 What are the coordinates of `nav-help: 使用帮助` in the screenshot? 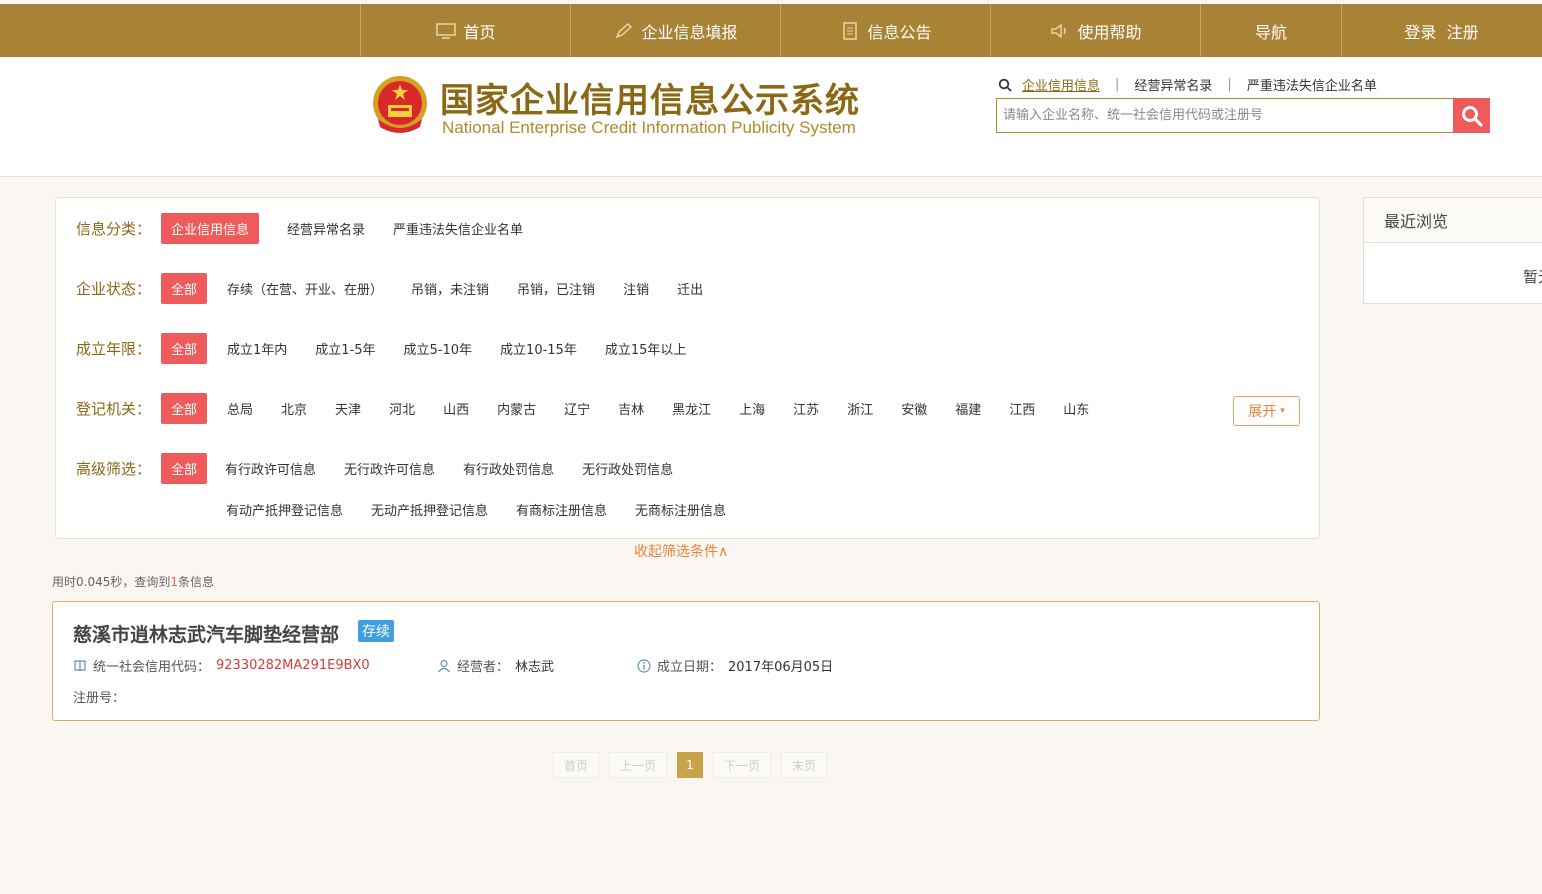 It's located at (1095, 30).